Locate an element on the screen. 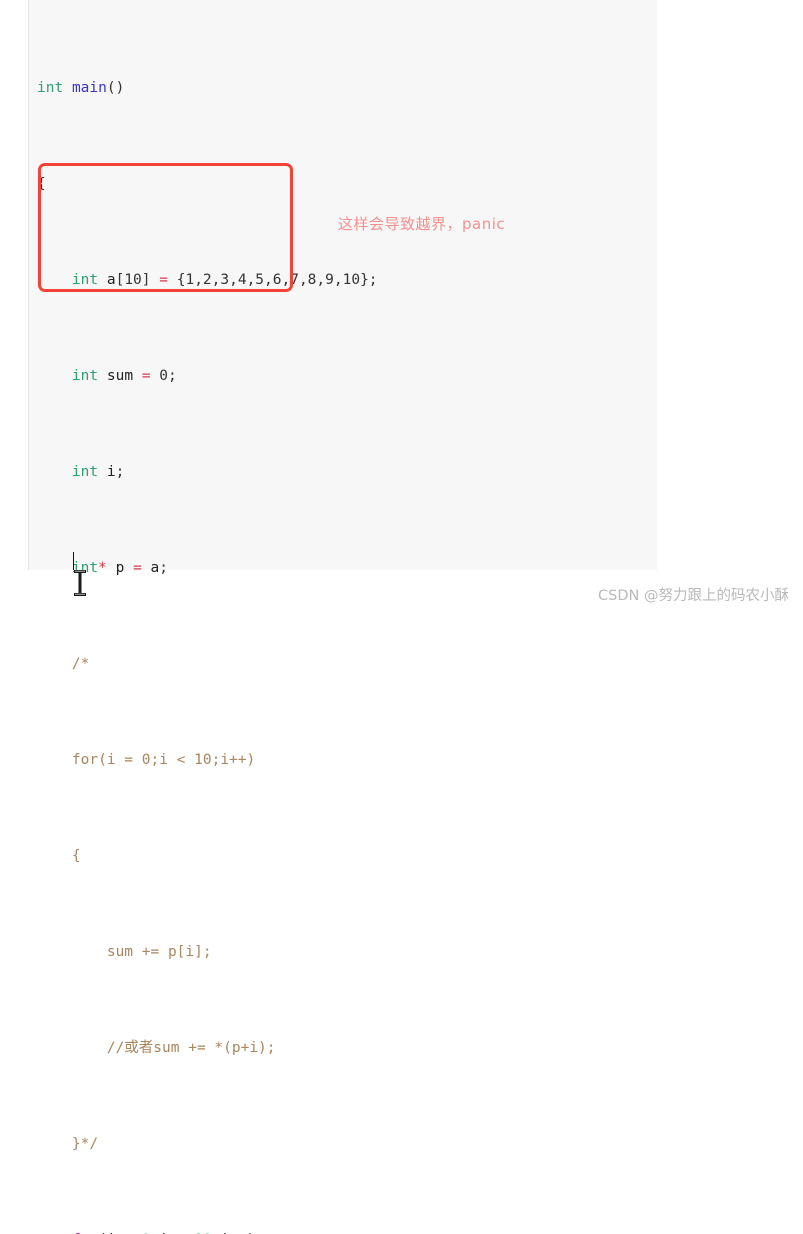 The height and width of the screenshot is (1234, 803). code-line: { is located at coordinates (41, 184).